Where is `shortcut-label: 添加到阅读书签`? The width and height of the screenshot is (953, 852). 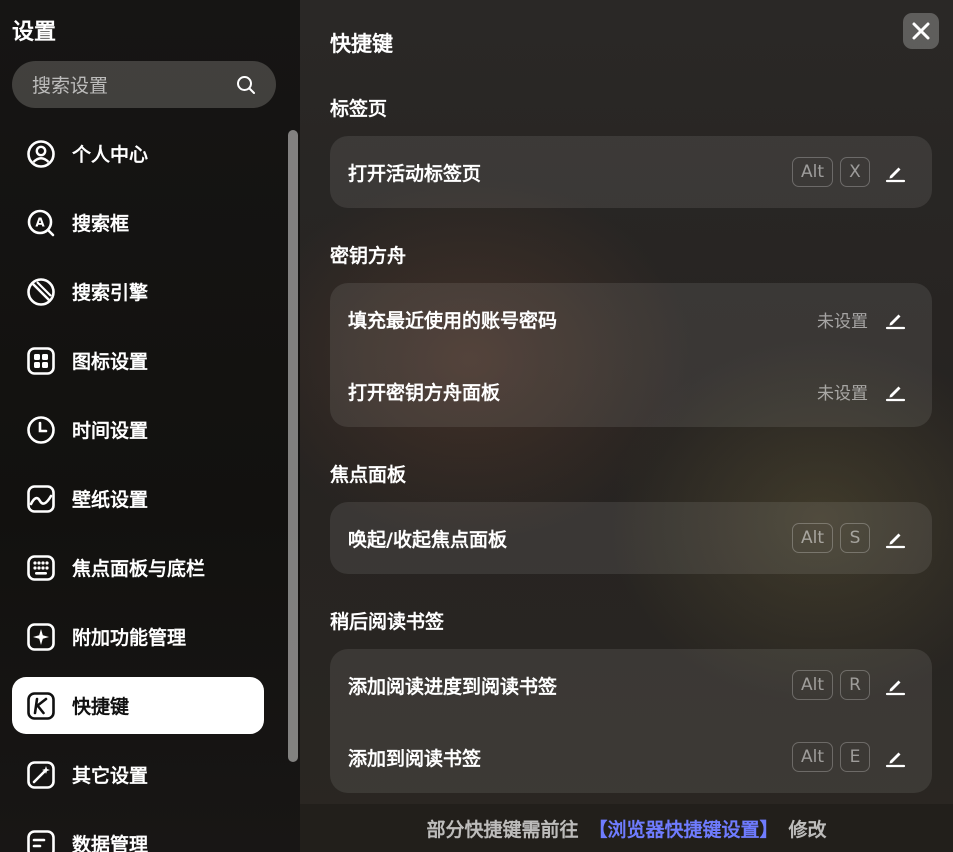 shortcut-label: 添加到阅读书签 is located at coordinates (415, 758).